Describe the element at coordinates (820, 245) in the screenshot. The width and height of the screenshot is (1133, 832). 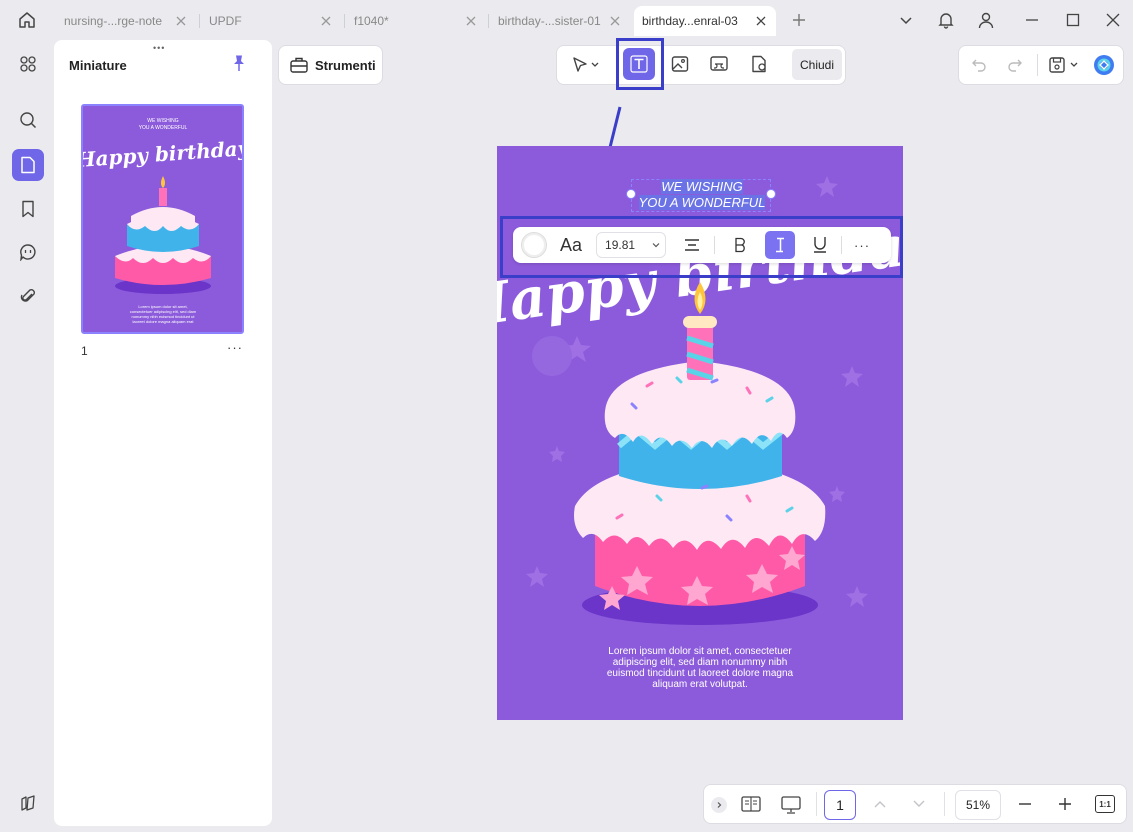
I see `underline-icon` at that location.